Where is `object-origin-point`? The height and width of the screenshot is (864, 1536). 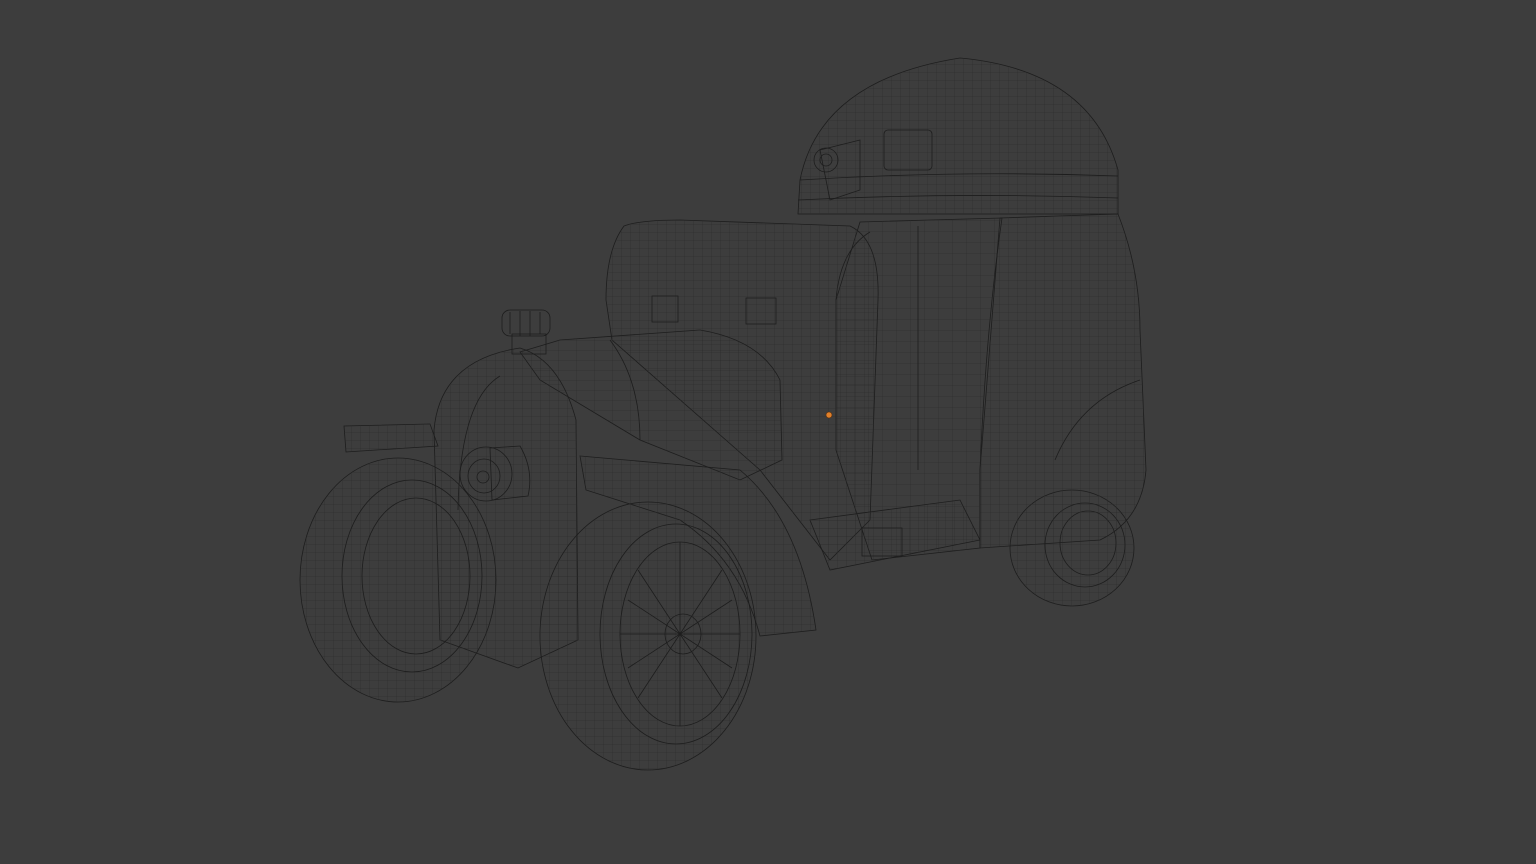
object-origin-point is located at coordinates (829, 415).